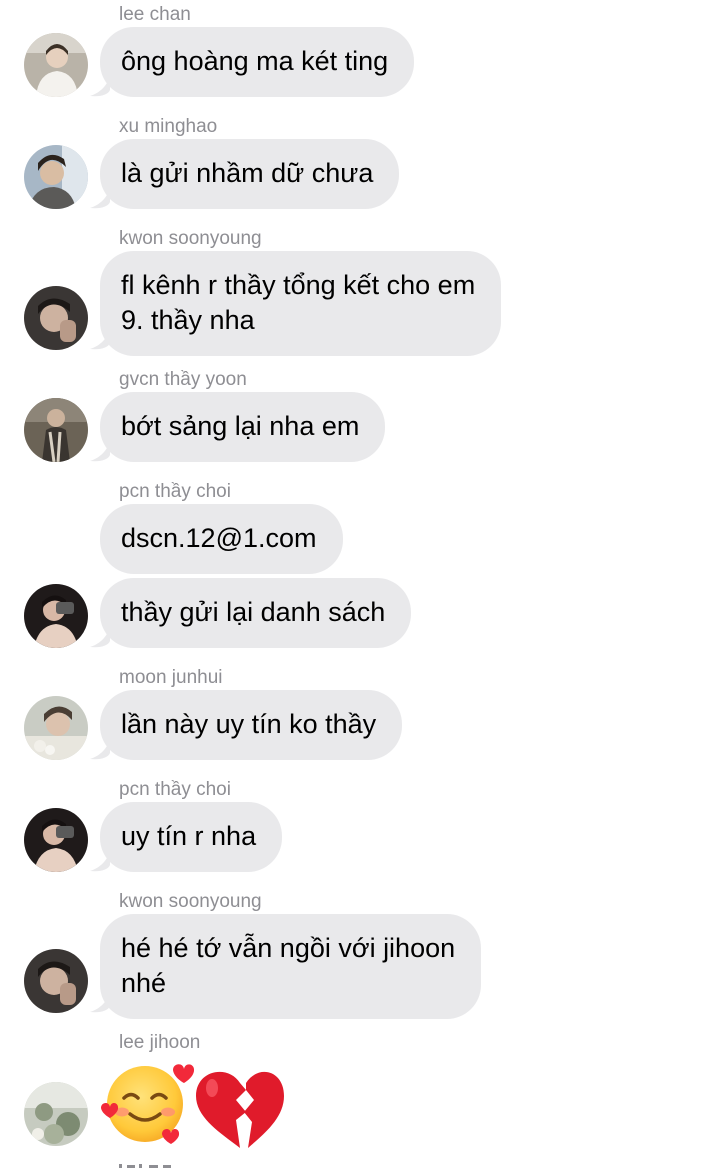 The width and height of the screenshot is (720, 1168). Describe the element at coordinates (183, 379) in the screenshot. I see `sender-name-gvcn-thay-yoon: gvcn thầy yoon` at that location.